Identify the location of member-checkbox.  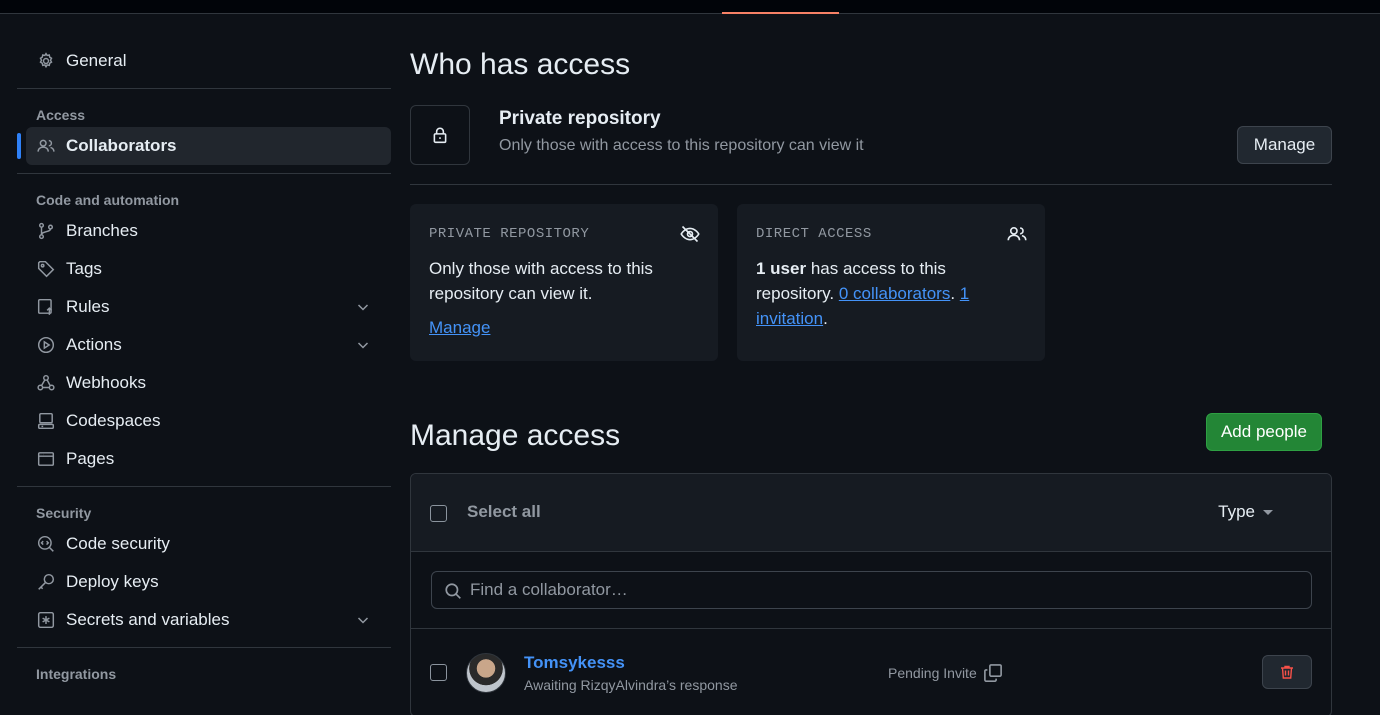
(438, 672).